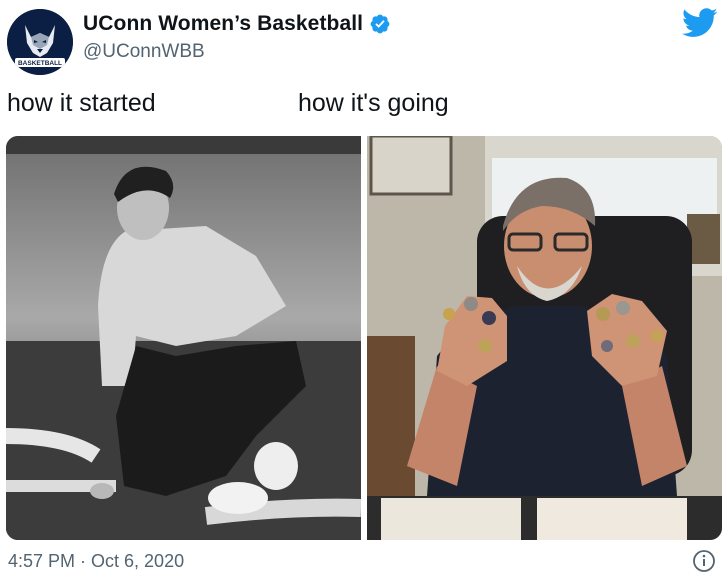 Image resolution: width=728 pixels, height=582 pixels. I want to click on tweet-timestamp: 4:57 PM · Oct 6, 2020, so click(96, 561).